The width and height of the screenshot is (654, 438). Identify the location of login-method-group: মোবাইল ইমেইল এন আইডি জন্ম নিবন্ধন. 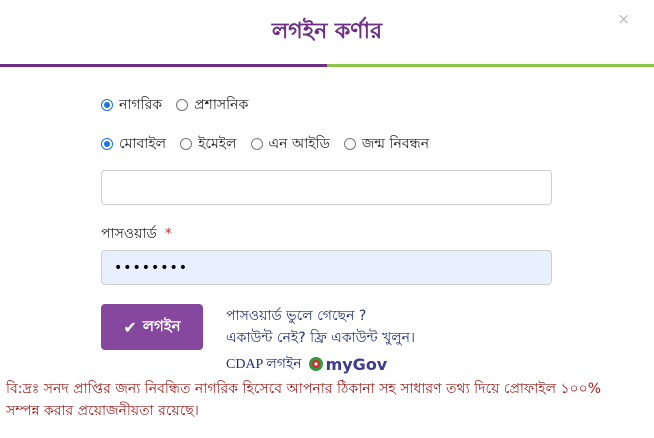
(272, 144).